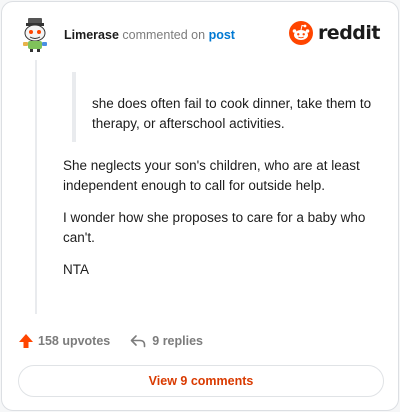  Describe the element at coordinates (36, 187) in the screenshot. I see `thread-line` at that location.